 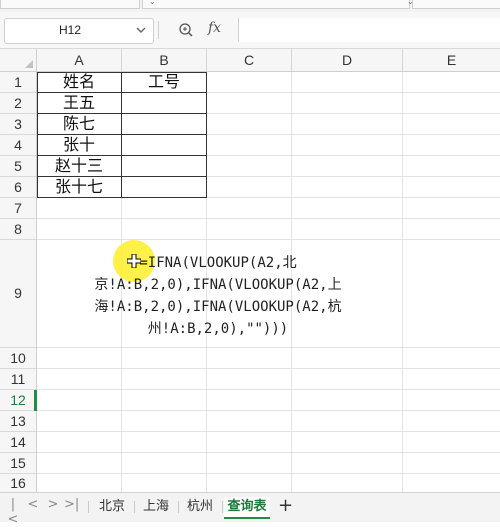 I want to click on last-sheet-button: >|, so click(x=71, y=504).